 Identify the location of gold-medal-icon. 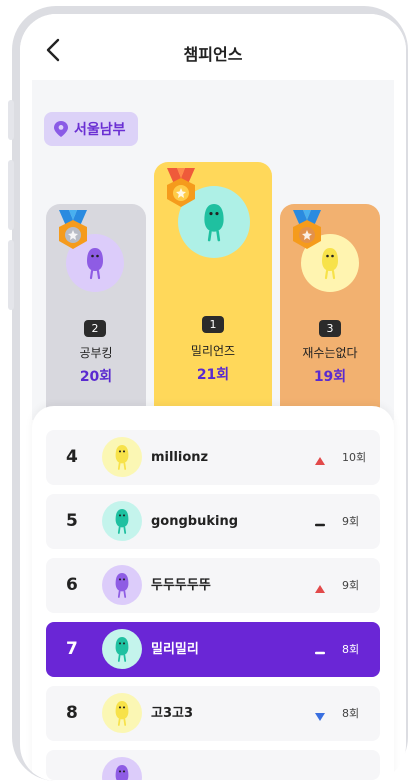
(181, 191).